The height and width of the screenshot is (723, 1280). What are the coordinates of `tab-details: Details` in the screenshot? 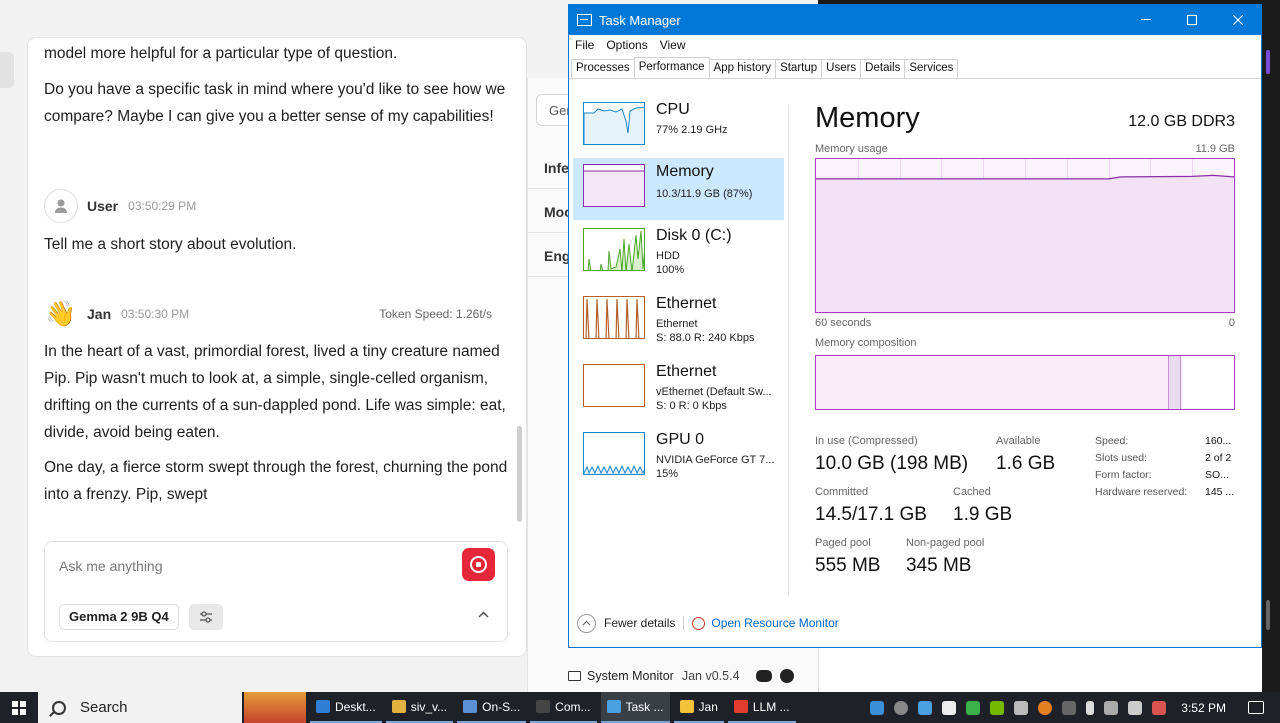 It's located at (883, 68).